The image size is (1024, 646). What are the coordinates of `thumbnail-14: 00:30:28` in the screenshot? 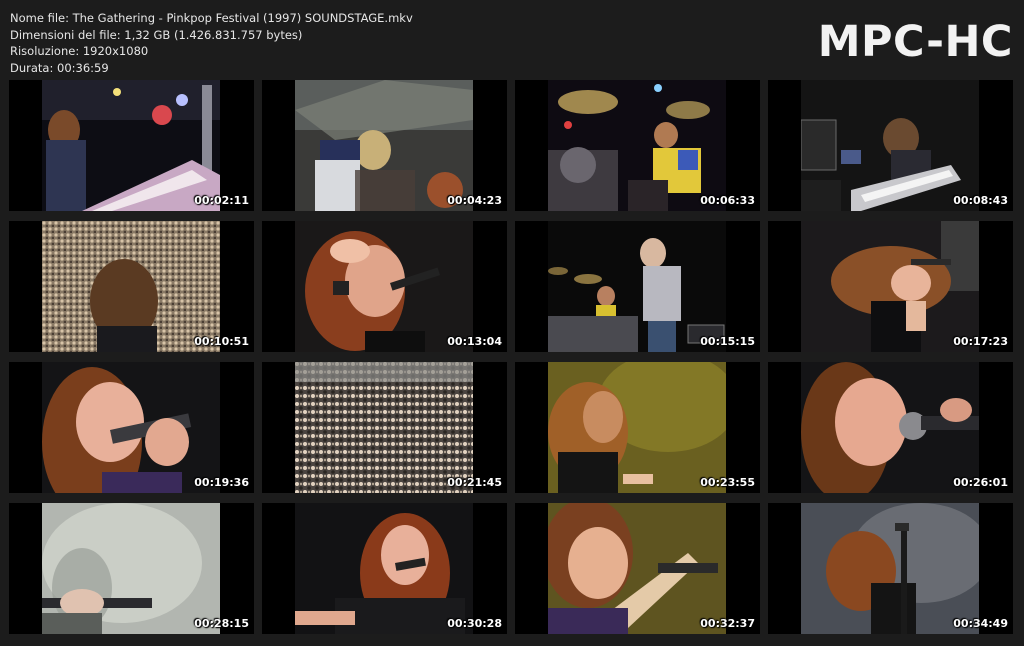 It's located at (384, 568).